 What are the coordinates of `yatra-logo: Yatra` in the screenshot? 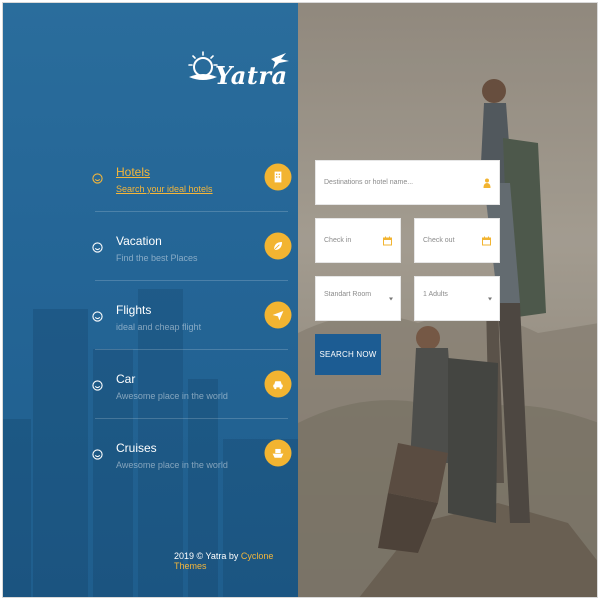 It's located at (240, 69).